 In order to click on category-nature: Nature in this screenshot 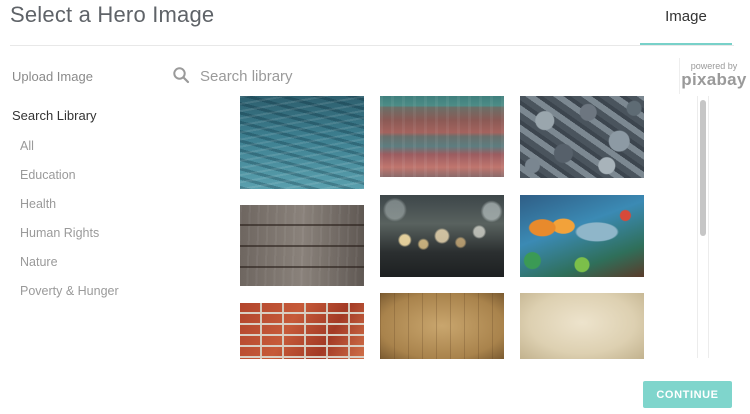, I will do `click(69, 268)`.